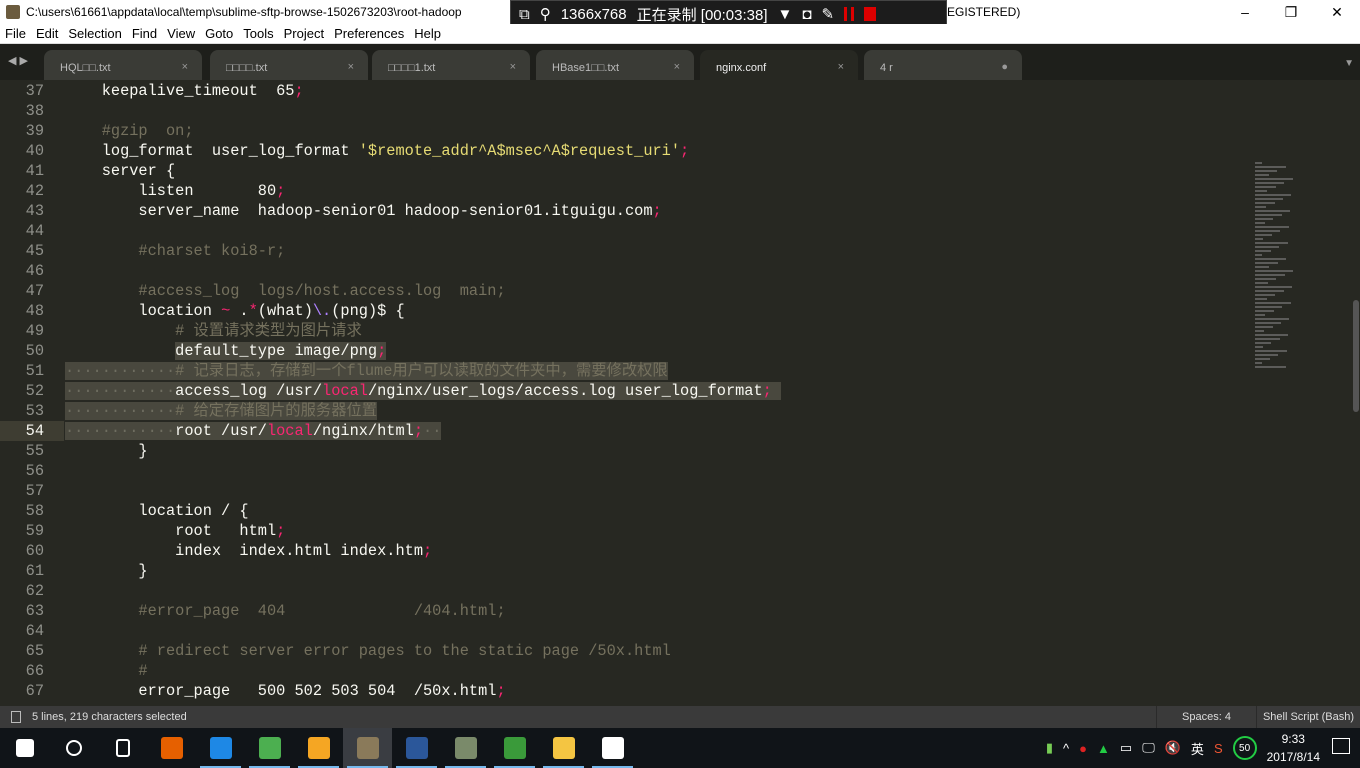 The height and width of the screenshot is (768, 1360). Describe the element at coordinates (1341, 746) in the screenshot. I see `notification-center-icon` at that location.